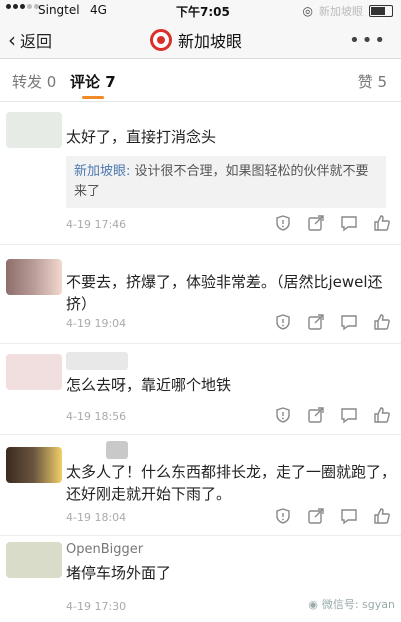 The image size is (401, 622). I want to click on comment-time: 4-19 17:46, so click(96, 224).